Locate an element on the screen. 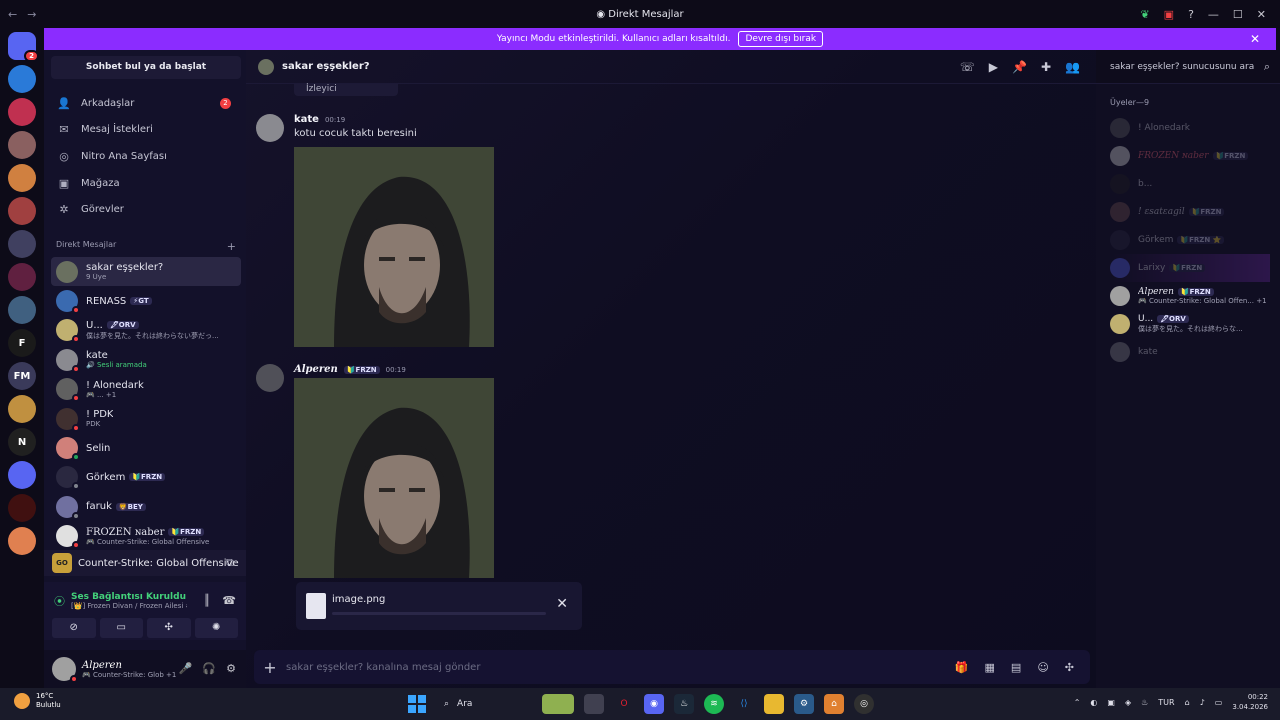 The height and width of the screenshot is (720, 1280). message-input is located at coordinates (620, 667).